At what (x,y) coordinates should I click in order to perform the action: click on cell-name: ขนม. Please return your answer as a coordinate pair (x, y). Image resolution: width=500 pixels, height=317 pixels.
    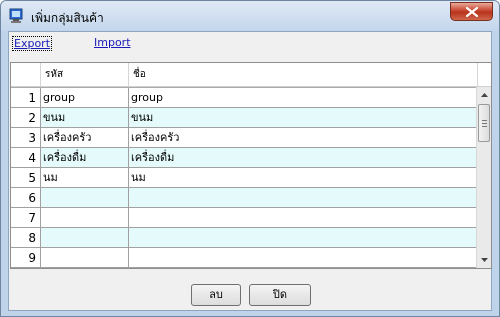
    Looking at the image, I should click on (303, 118).